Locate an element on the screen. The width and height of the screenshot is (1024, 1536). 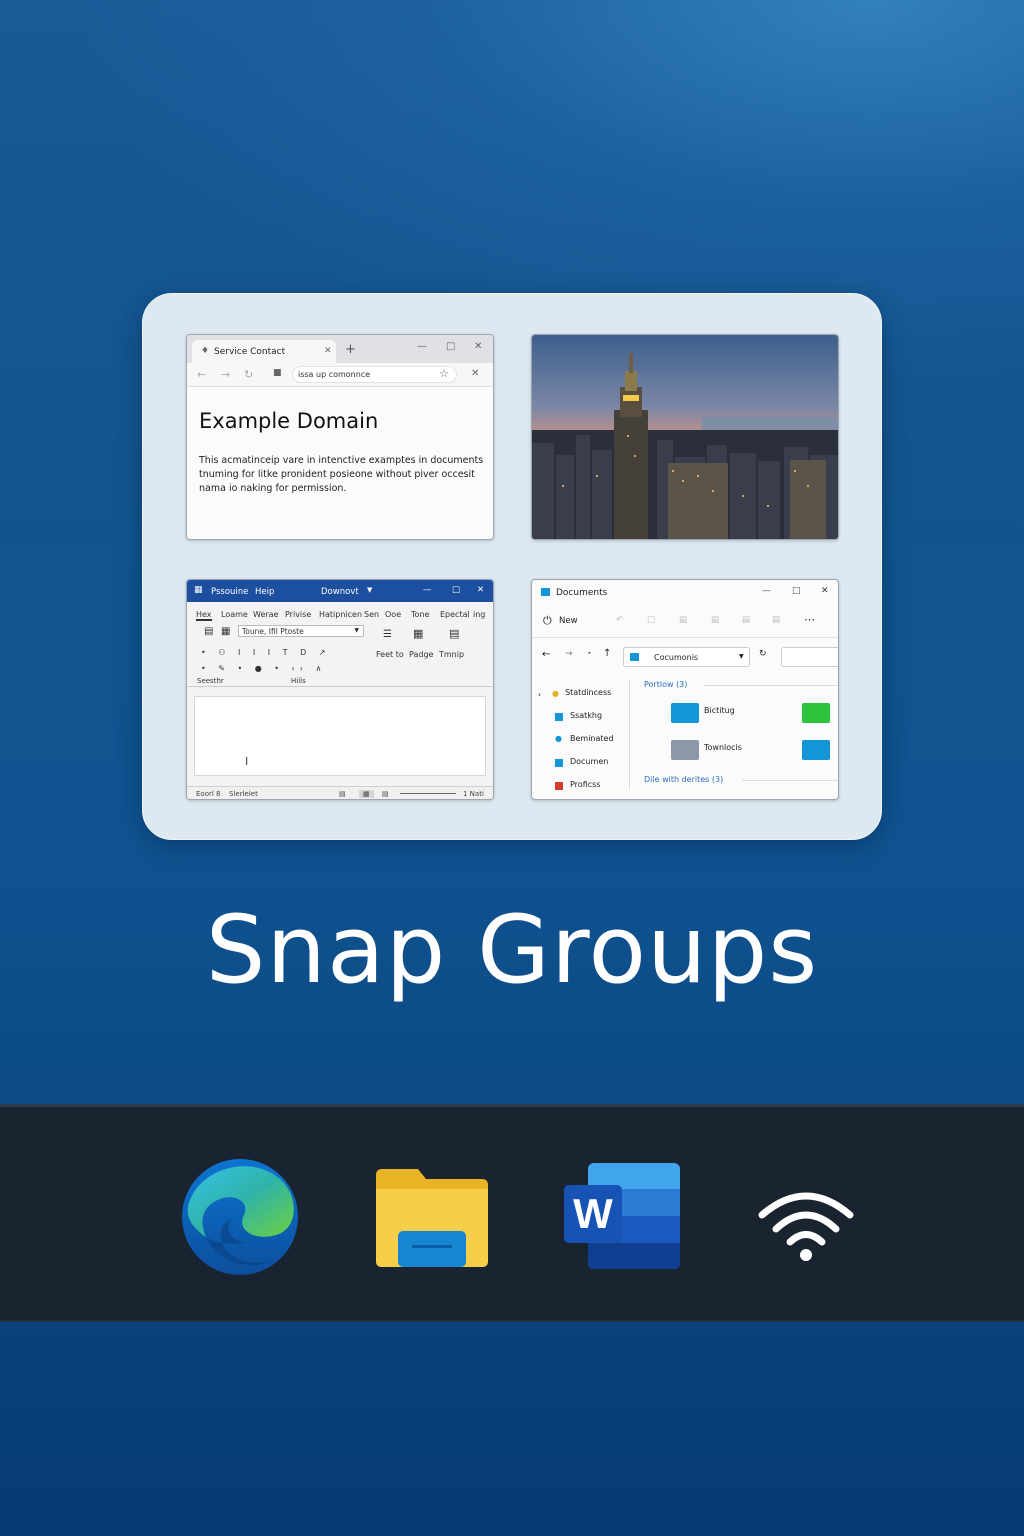
font-name-text: Toune, Ifil Ptoste is located at coordinates (273, 631).